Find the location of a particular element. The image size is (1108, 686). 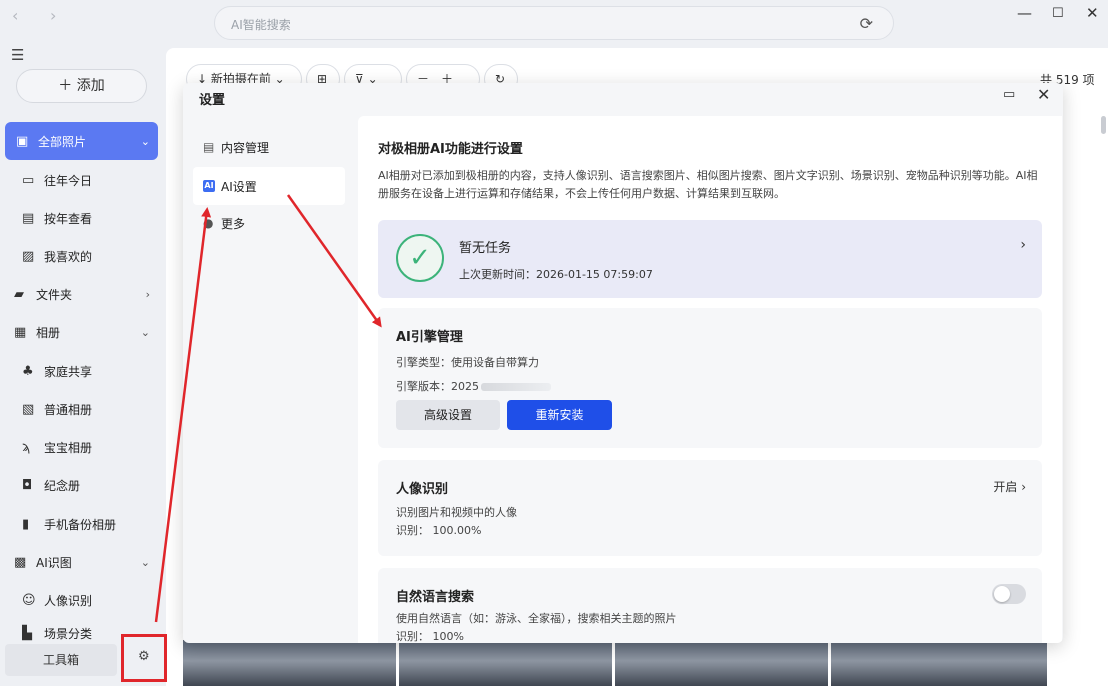

dialog-nav-content: ▤ 内容管理 is located at coordinates (269, 147).